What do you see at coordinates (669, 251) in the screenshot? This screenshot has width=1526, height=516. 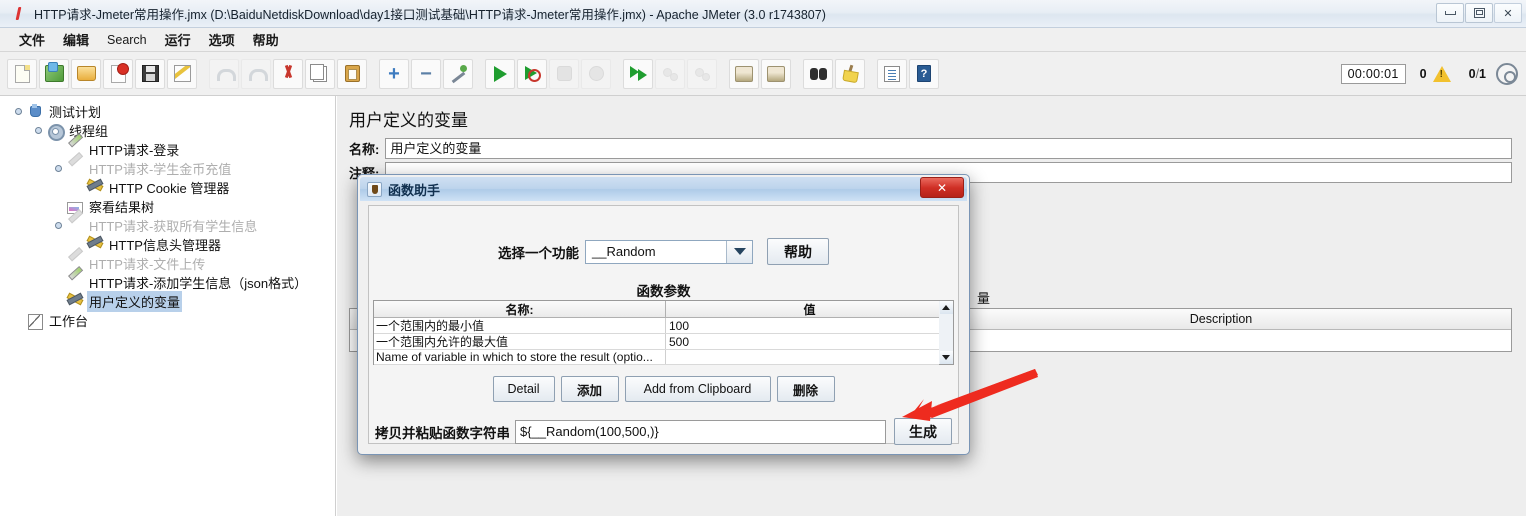 I see `function-select-combo: __Random` at bounding box center [669, 251].